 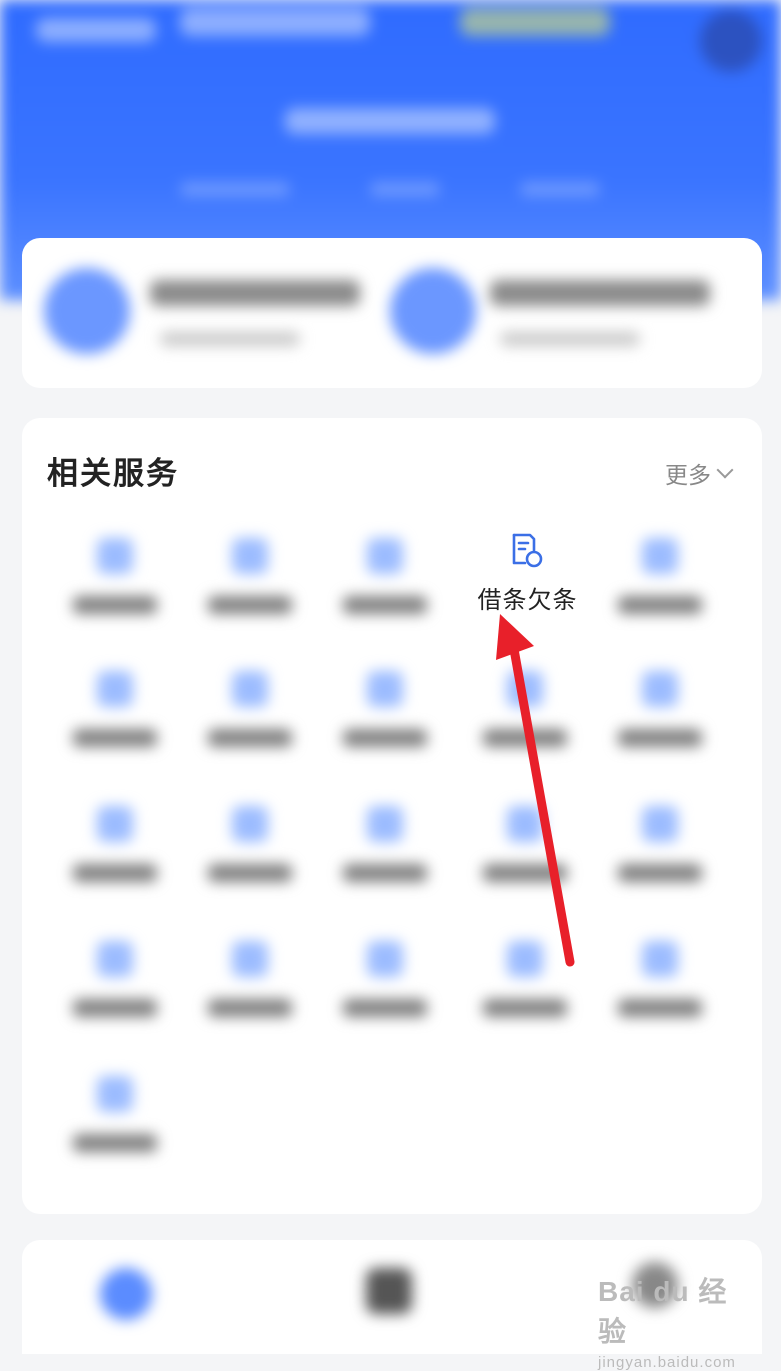 I want to click on service-label-loan-note: 借条欠条, so click(x=527, y=600).